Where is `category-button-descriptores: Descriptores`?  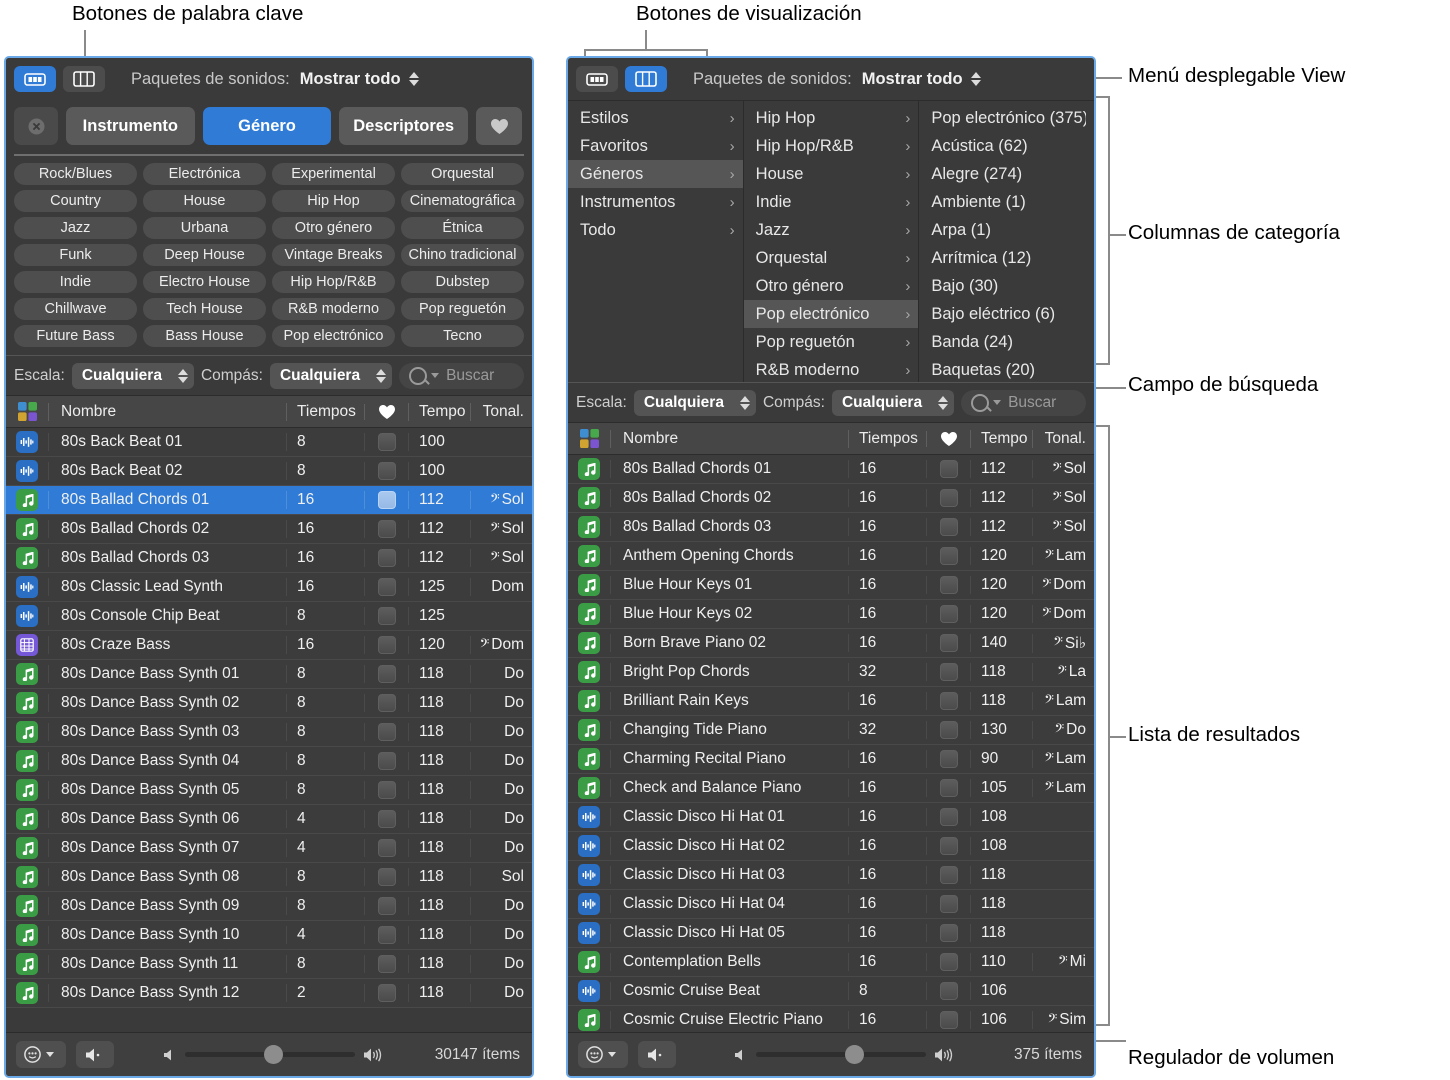
category-button-descriptores: Descriptores is located at coordinates (404, 126).